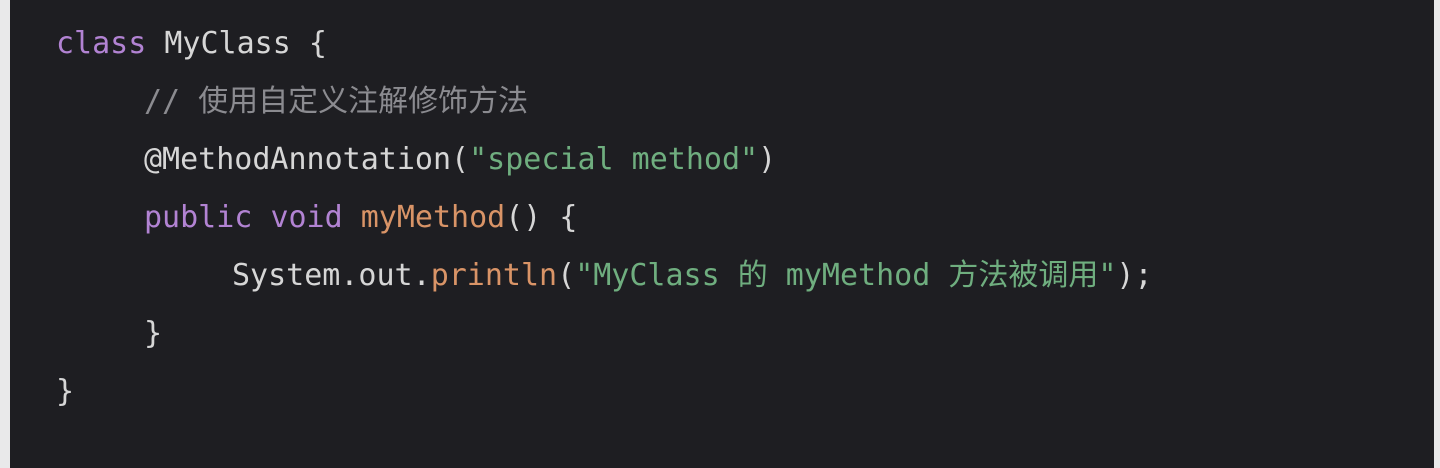 This screenshot has width=1440, height=468. I want to click on keyword-void: void, so click(306, 217).